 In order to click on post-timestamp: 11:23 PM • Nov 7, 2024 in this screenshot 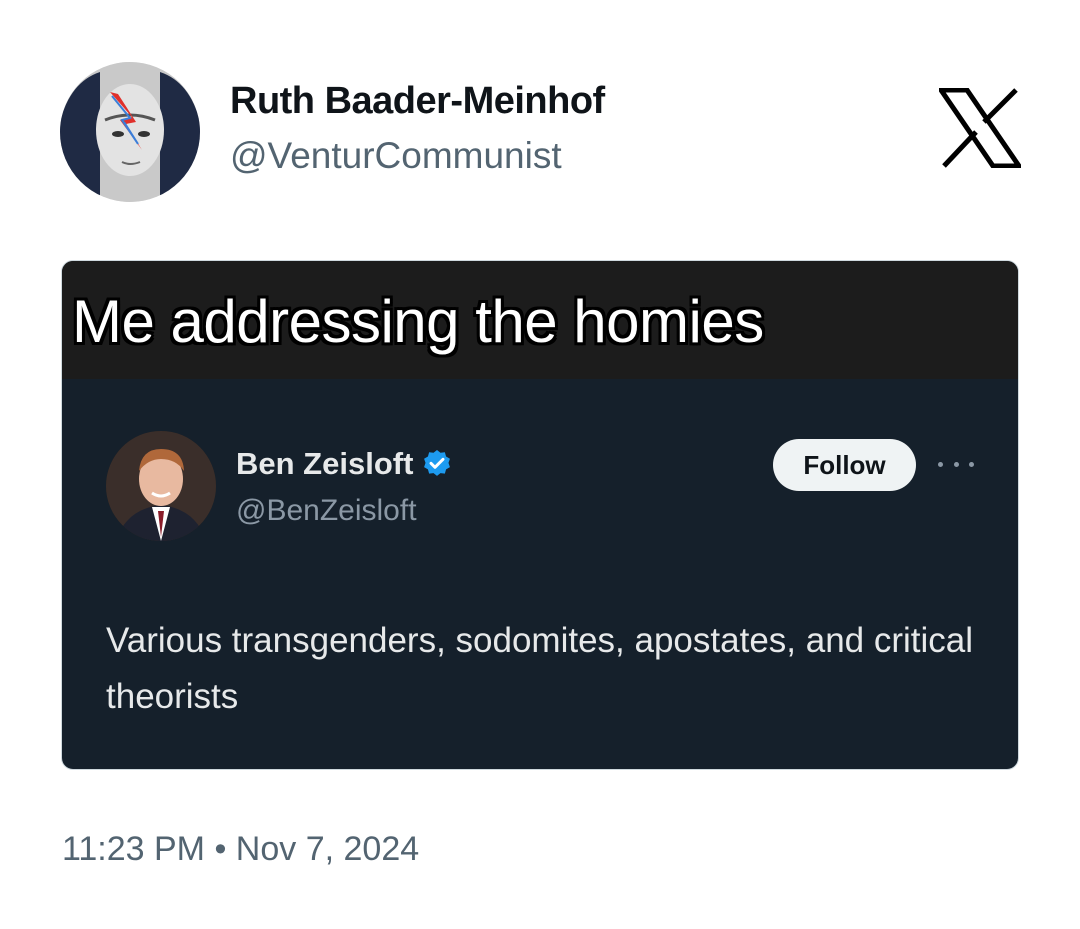, I will do `click(240, 849)`.